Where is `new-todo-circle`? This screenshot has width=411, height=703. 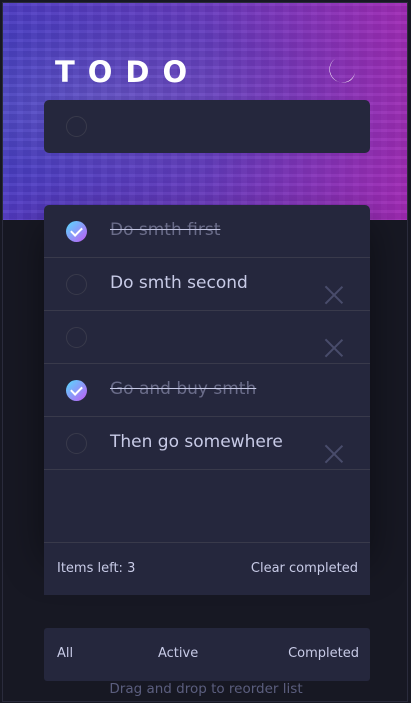
new-todo-circle is located at coordinates (76, 126).